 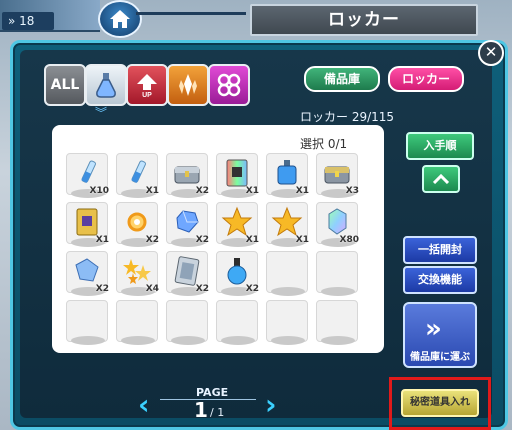 I want to click on close-icon: ✕, so click(x=491, y=52).